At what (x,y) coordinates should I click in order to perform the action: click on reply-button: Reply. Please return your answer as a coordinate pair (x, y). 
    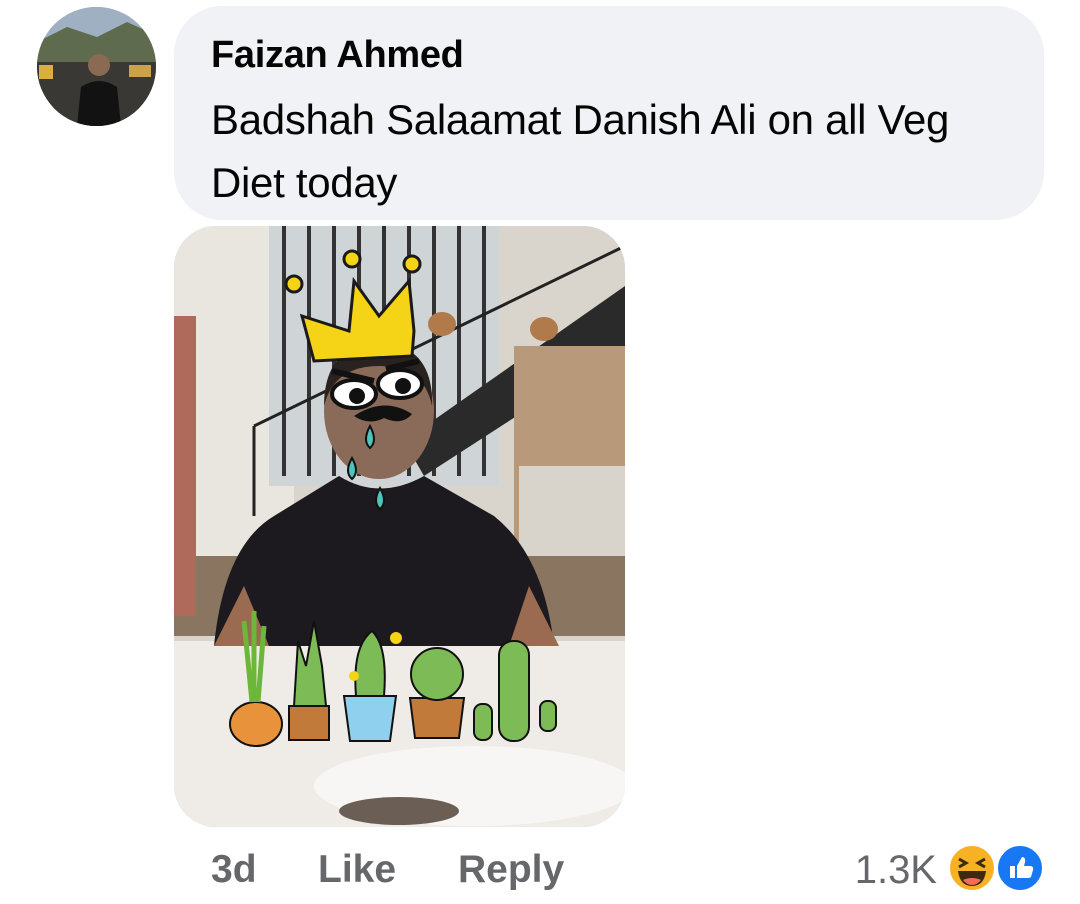
    Looking at the image, I should click on (511, 870).